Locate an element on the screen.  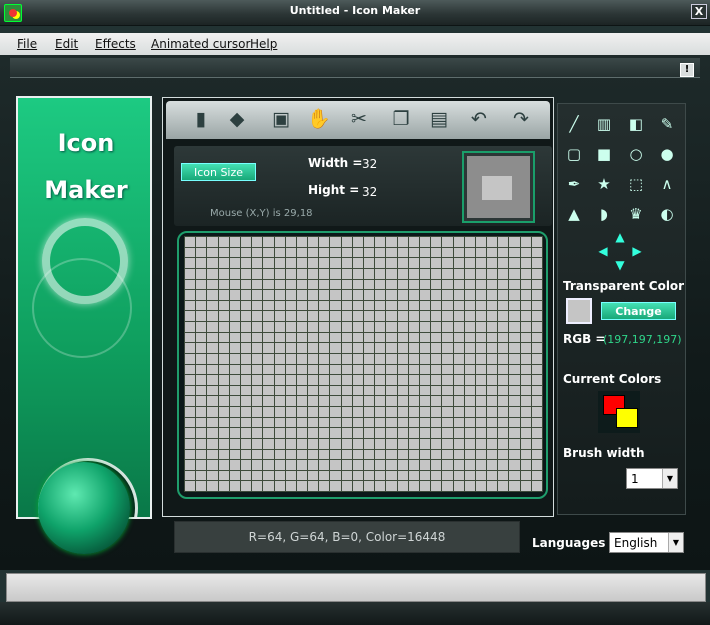
language-select: English ▼ is located at coordinates (646, 542).